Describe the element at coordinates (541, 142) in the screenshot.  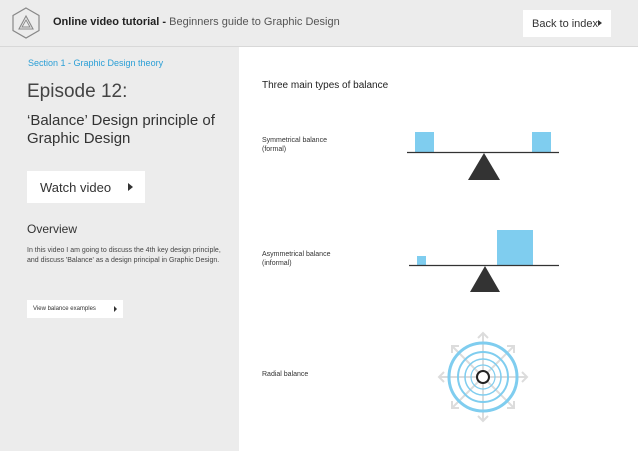
I see `right-weight-block` at that location.